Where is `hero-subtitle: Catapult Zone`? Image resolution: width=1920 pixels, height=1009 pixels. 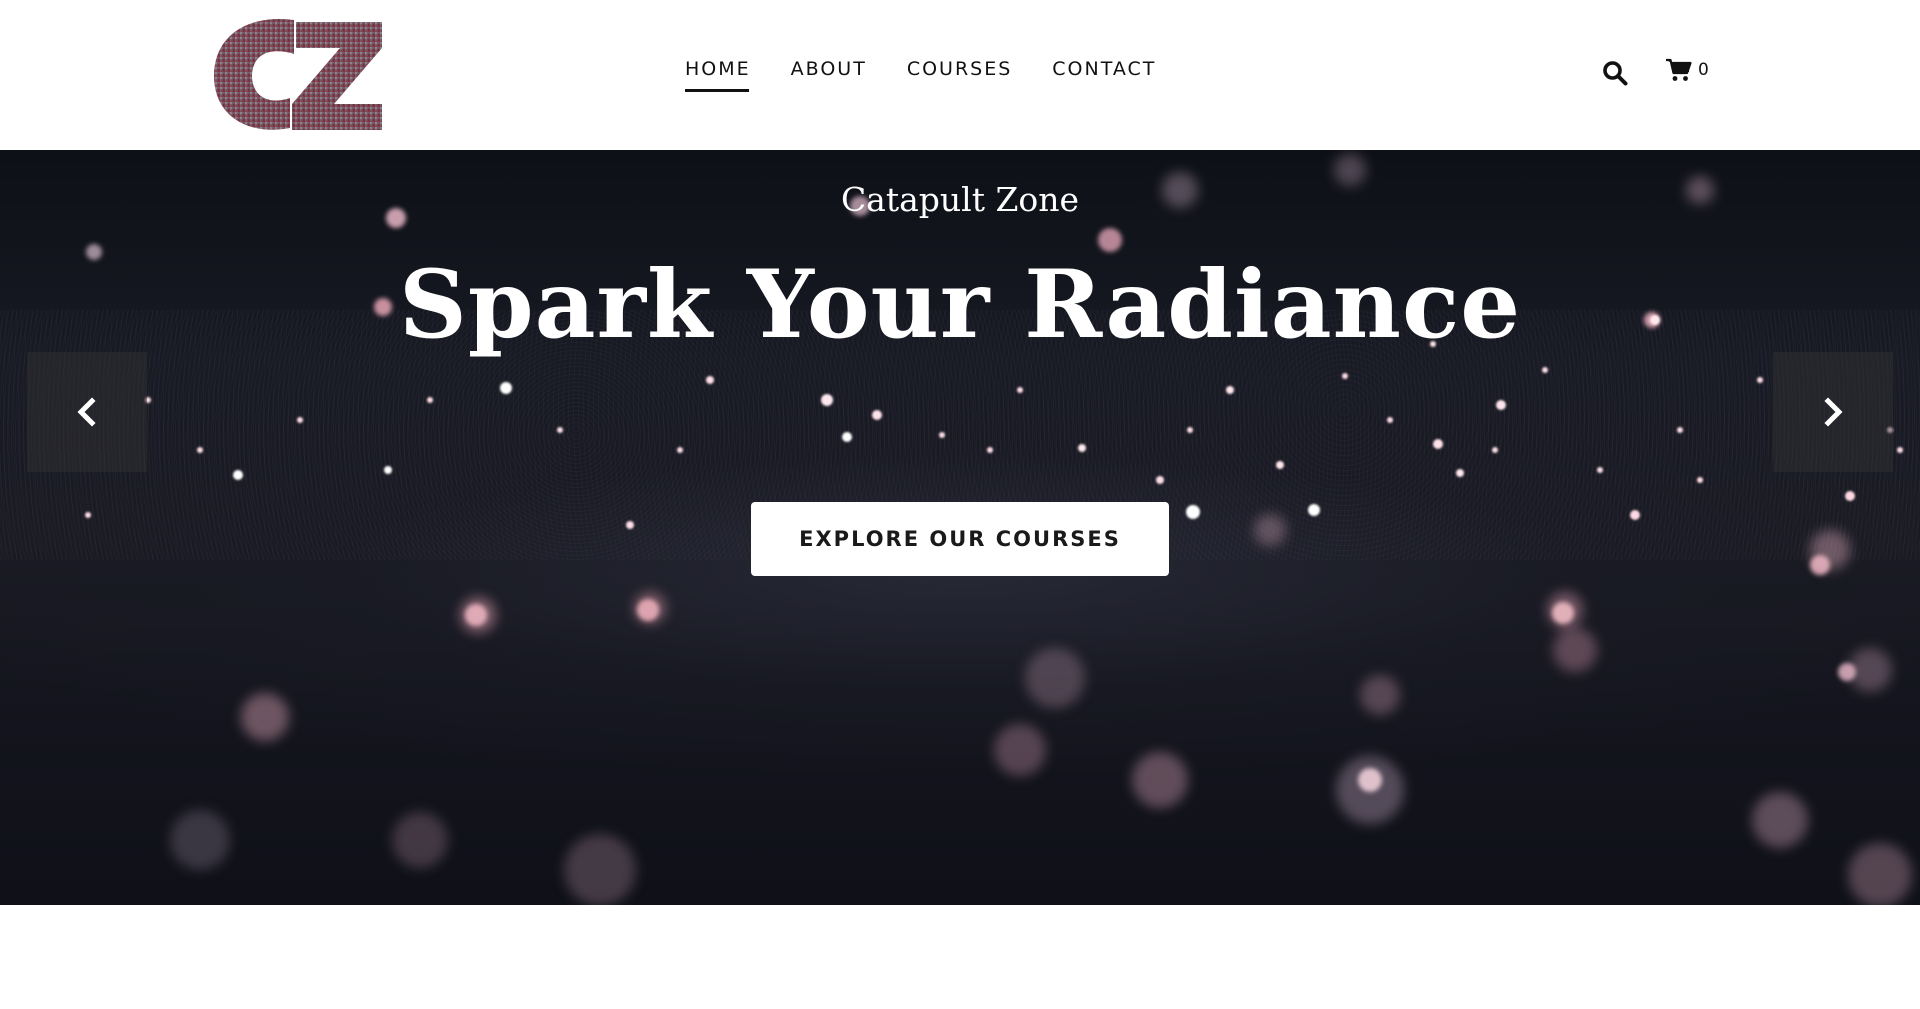 hero-subtitle: Catapult Zone is located at coordinates (960, 199).